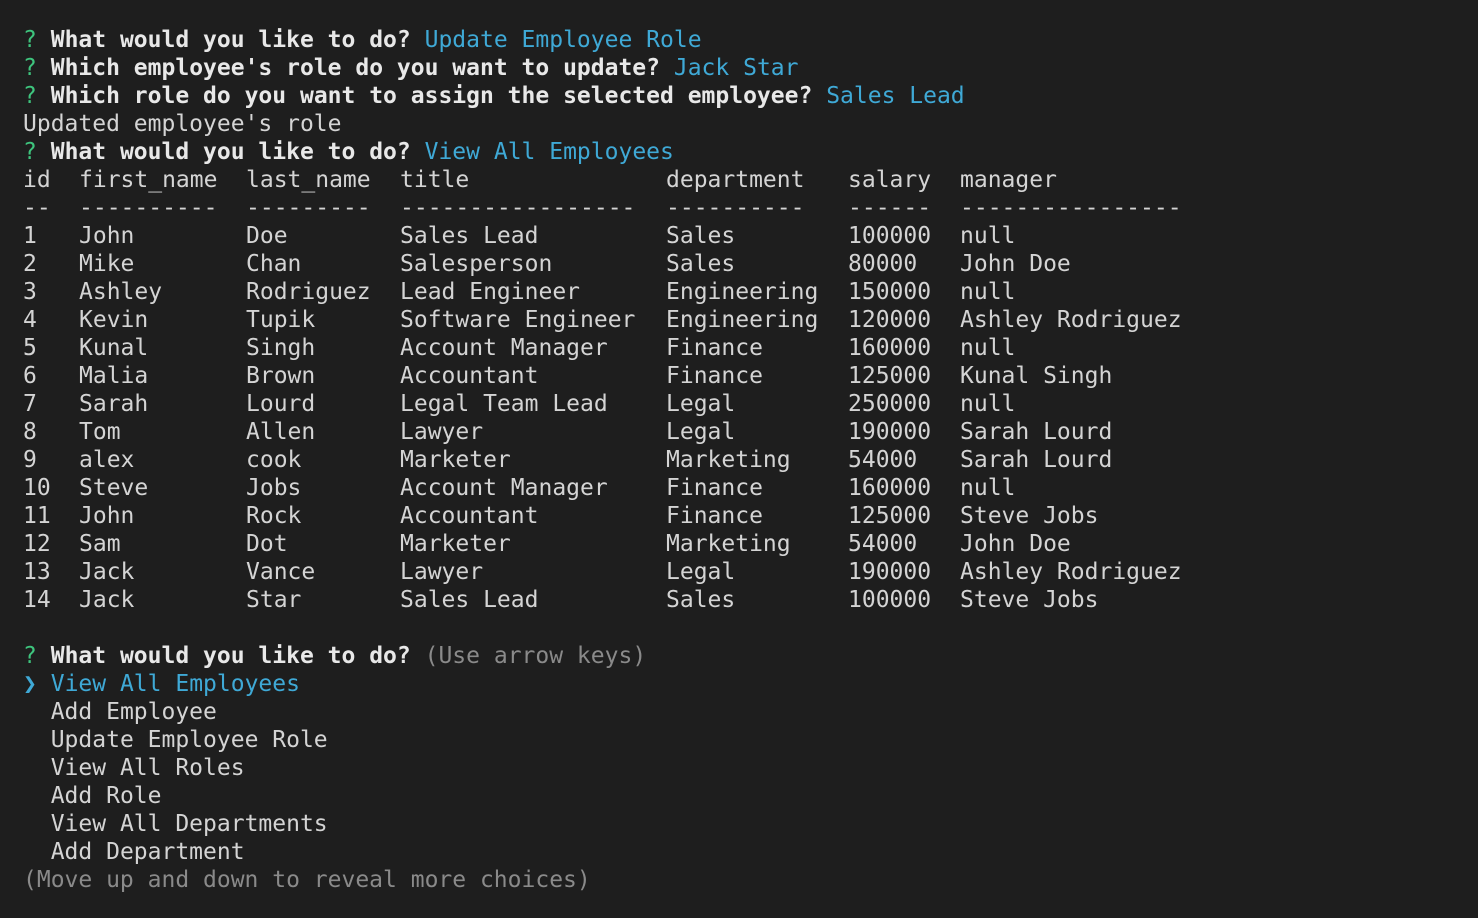 The height and width of the screenshot is (918, 1478). What do you see at coordinates (1036, 460) in the screenshot?
I see `cell-manager: Sarah Lourd` at bounding box center [1036, 460].